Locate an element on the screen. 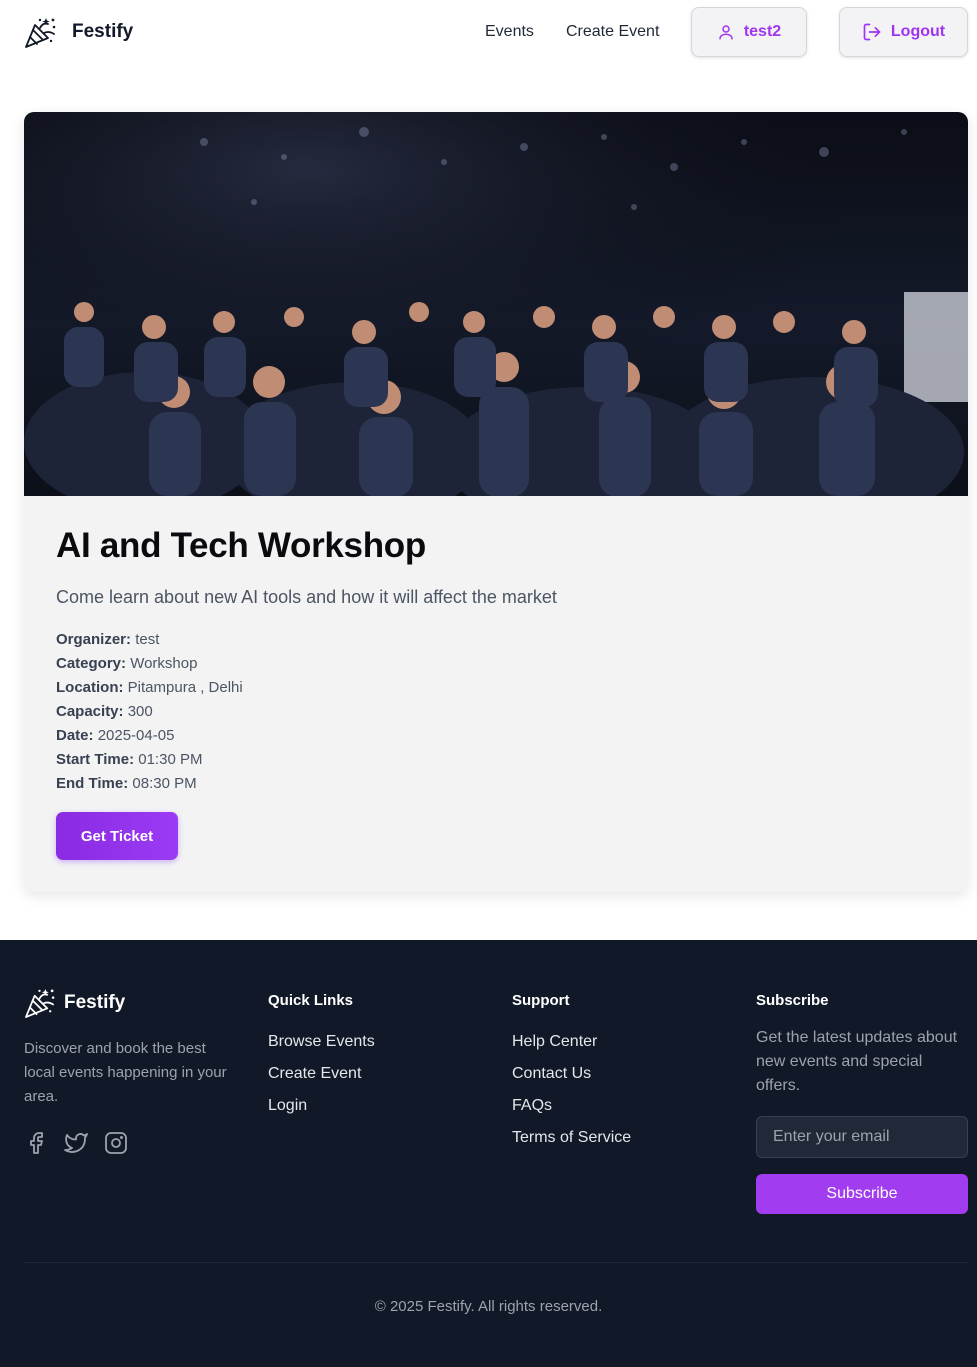 The width and height of the screenshot is (977, 1367). event-title: AI and Tech Workshop is located at coordinates (241, 545).